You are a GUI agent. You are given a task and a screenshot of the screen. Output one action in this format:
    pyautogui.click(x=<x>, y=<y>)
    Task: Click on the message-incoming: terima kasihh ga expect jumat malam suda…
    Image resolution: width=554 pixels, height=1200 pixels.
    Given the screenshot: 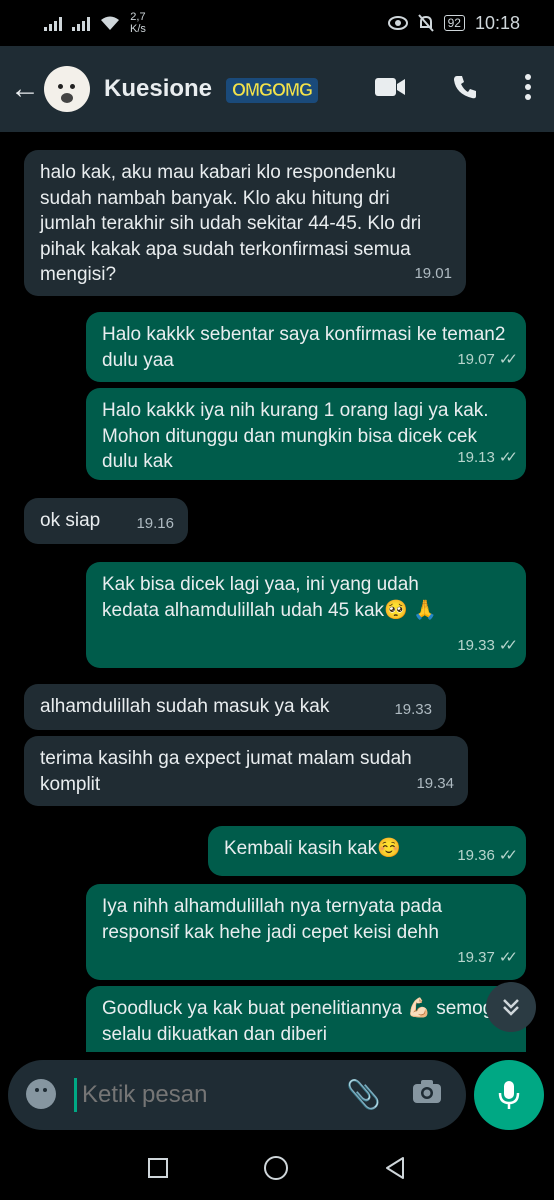 What is the action you would take?
    pyautogui.click(x=246, y=771)
    